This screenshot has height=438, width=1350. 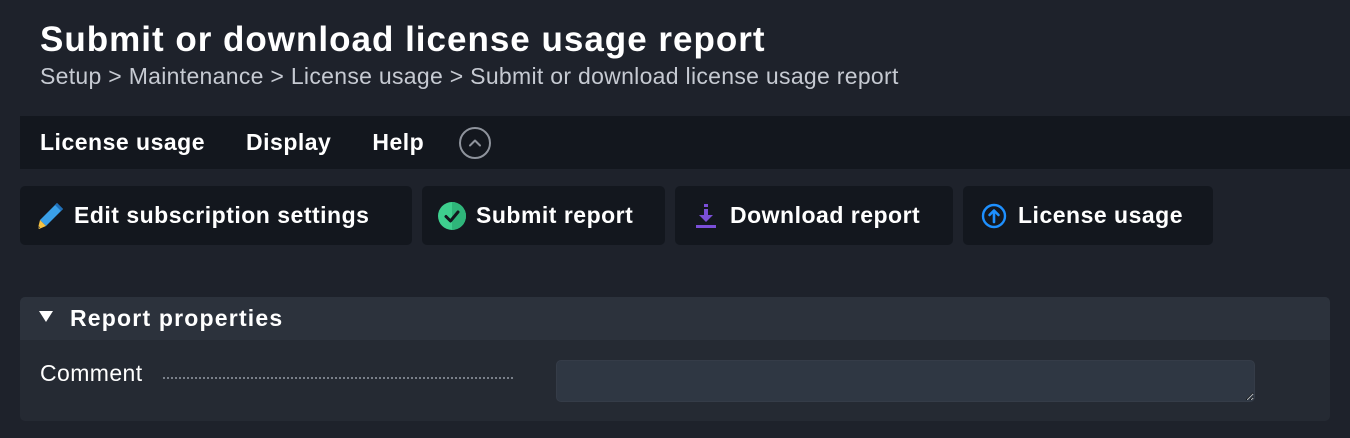 What do you see at coordinates (675, 318) in the screenshot?
I see `panel-header: Report properties` at bounding box center [675, 318].